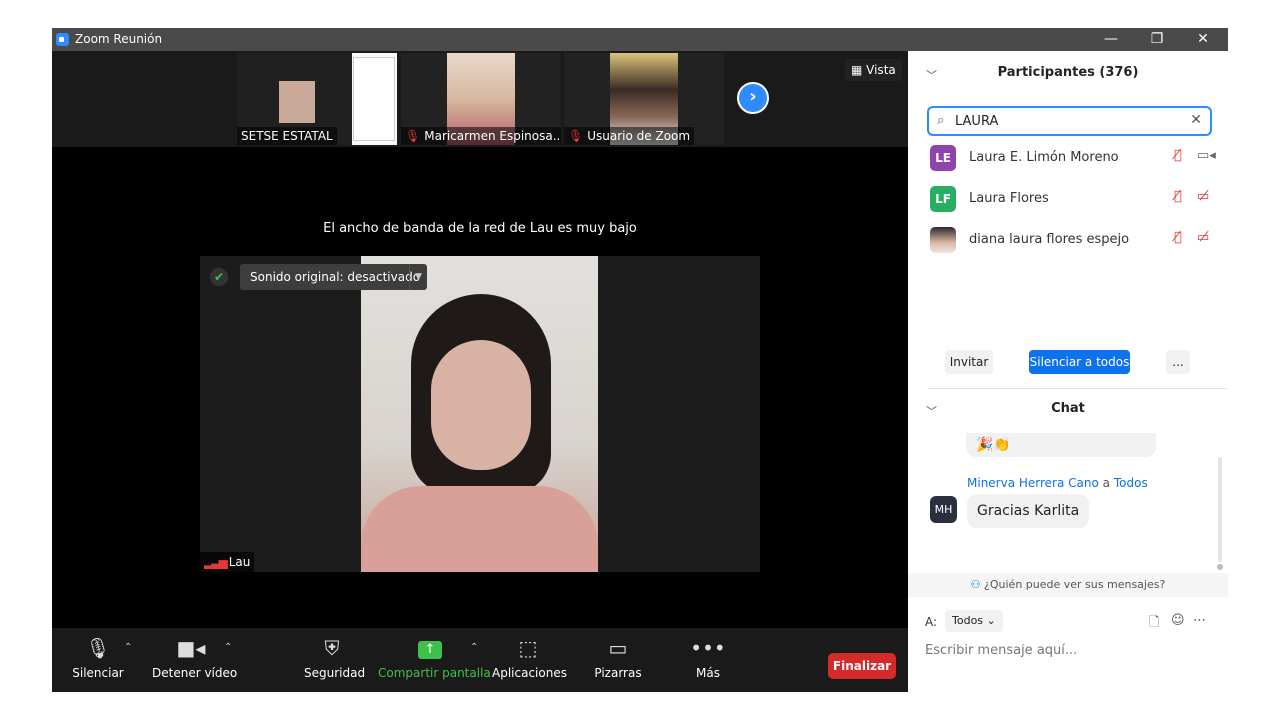  I want to click on title-bar: Zoom Reunión — ❐ ✕, so click(640, 39).